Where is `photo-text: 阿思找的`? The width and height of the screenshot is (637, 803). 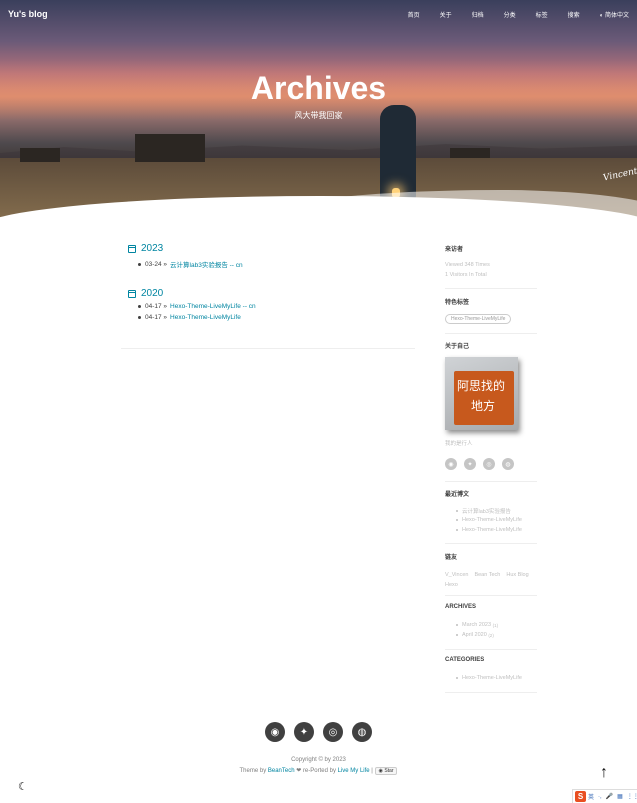 photo-text: 阿思找的 is located at coordinates (481, 386).